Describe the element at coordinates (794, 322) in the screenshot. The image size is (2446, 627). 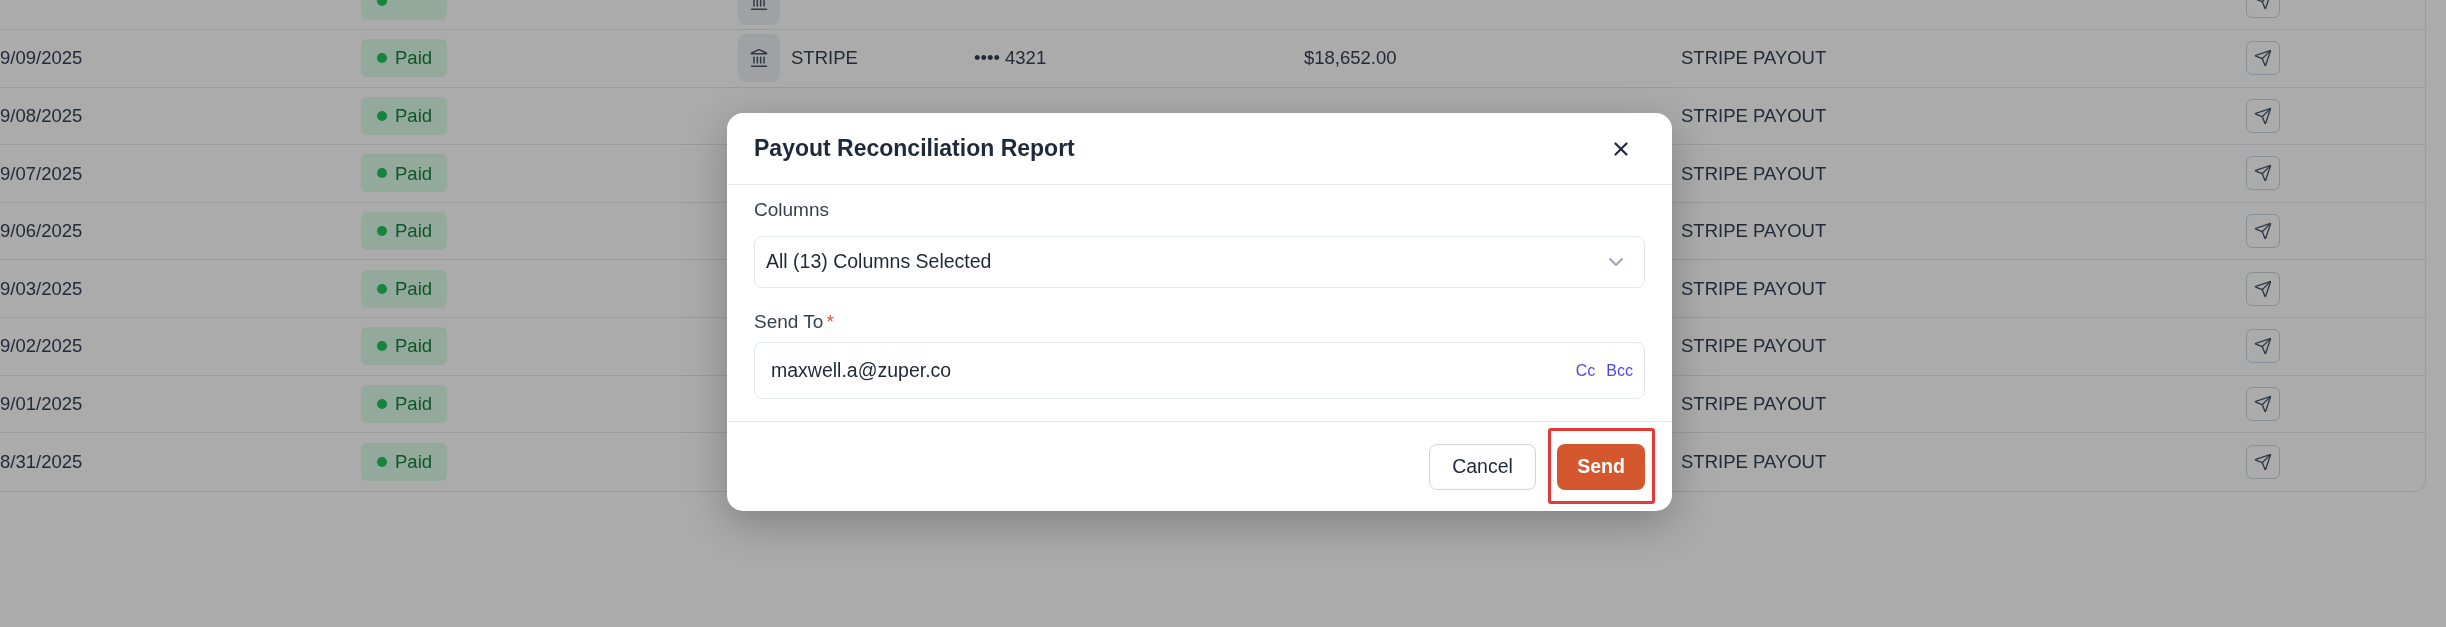
I see `field-label: Send To*` at that location.